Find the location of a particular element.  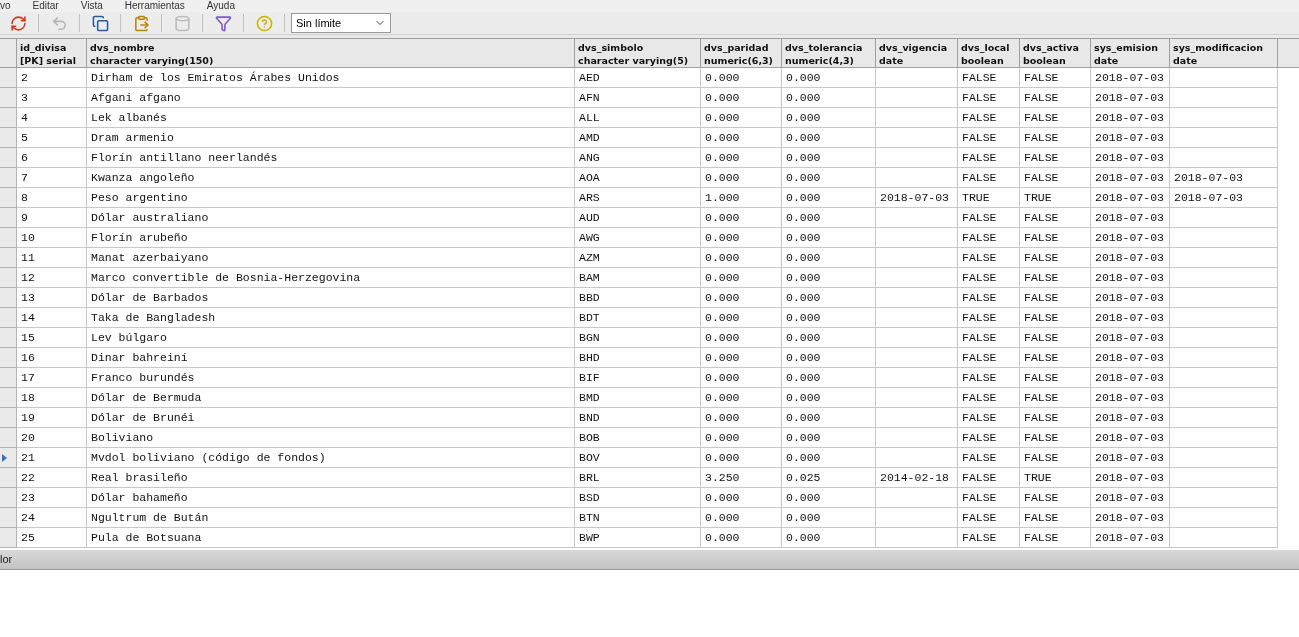

column-header: sys_modificacion date is located at coordinates (1224, 53).